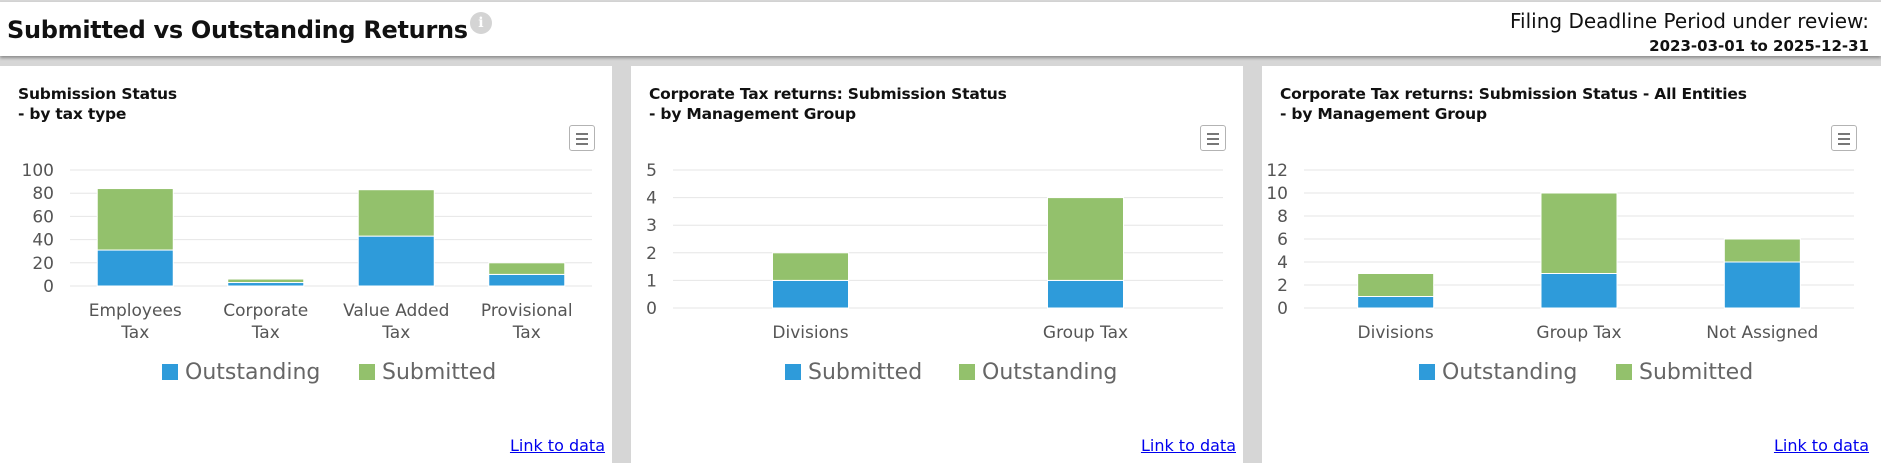  Describe the element at coordinates (1762, 333) in the screenshot. I see `x-tick-label: Not Assigned` at that location.